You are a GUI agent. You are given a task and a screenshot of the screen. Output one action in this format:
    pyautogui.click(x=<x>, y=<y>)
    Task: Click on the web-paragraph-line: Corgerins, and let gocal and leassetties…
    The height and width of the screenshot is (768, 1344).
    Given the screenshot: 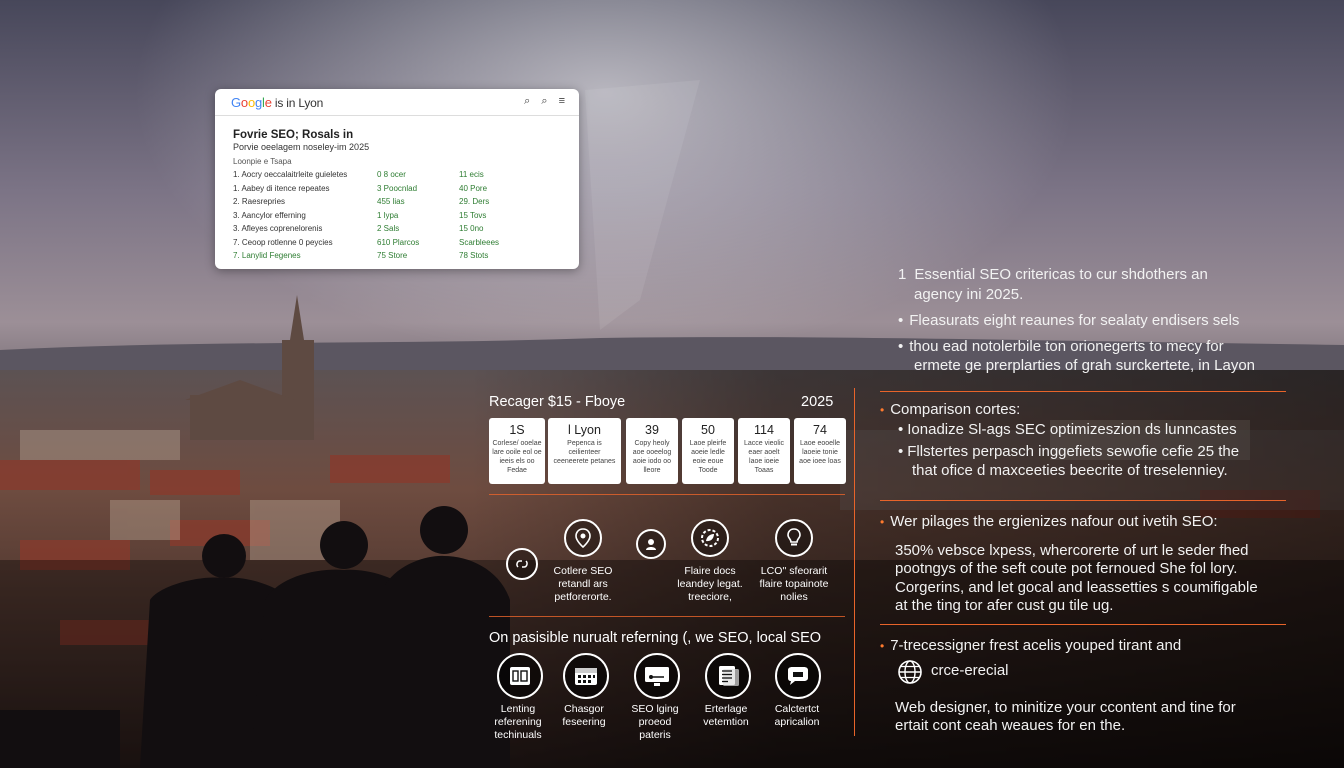 What is the action you would take?
    pyautogui.click(x=1076, y=587)
    